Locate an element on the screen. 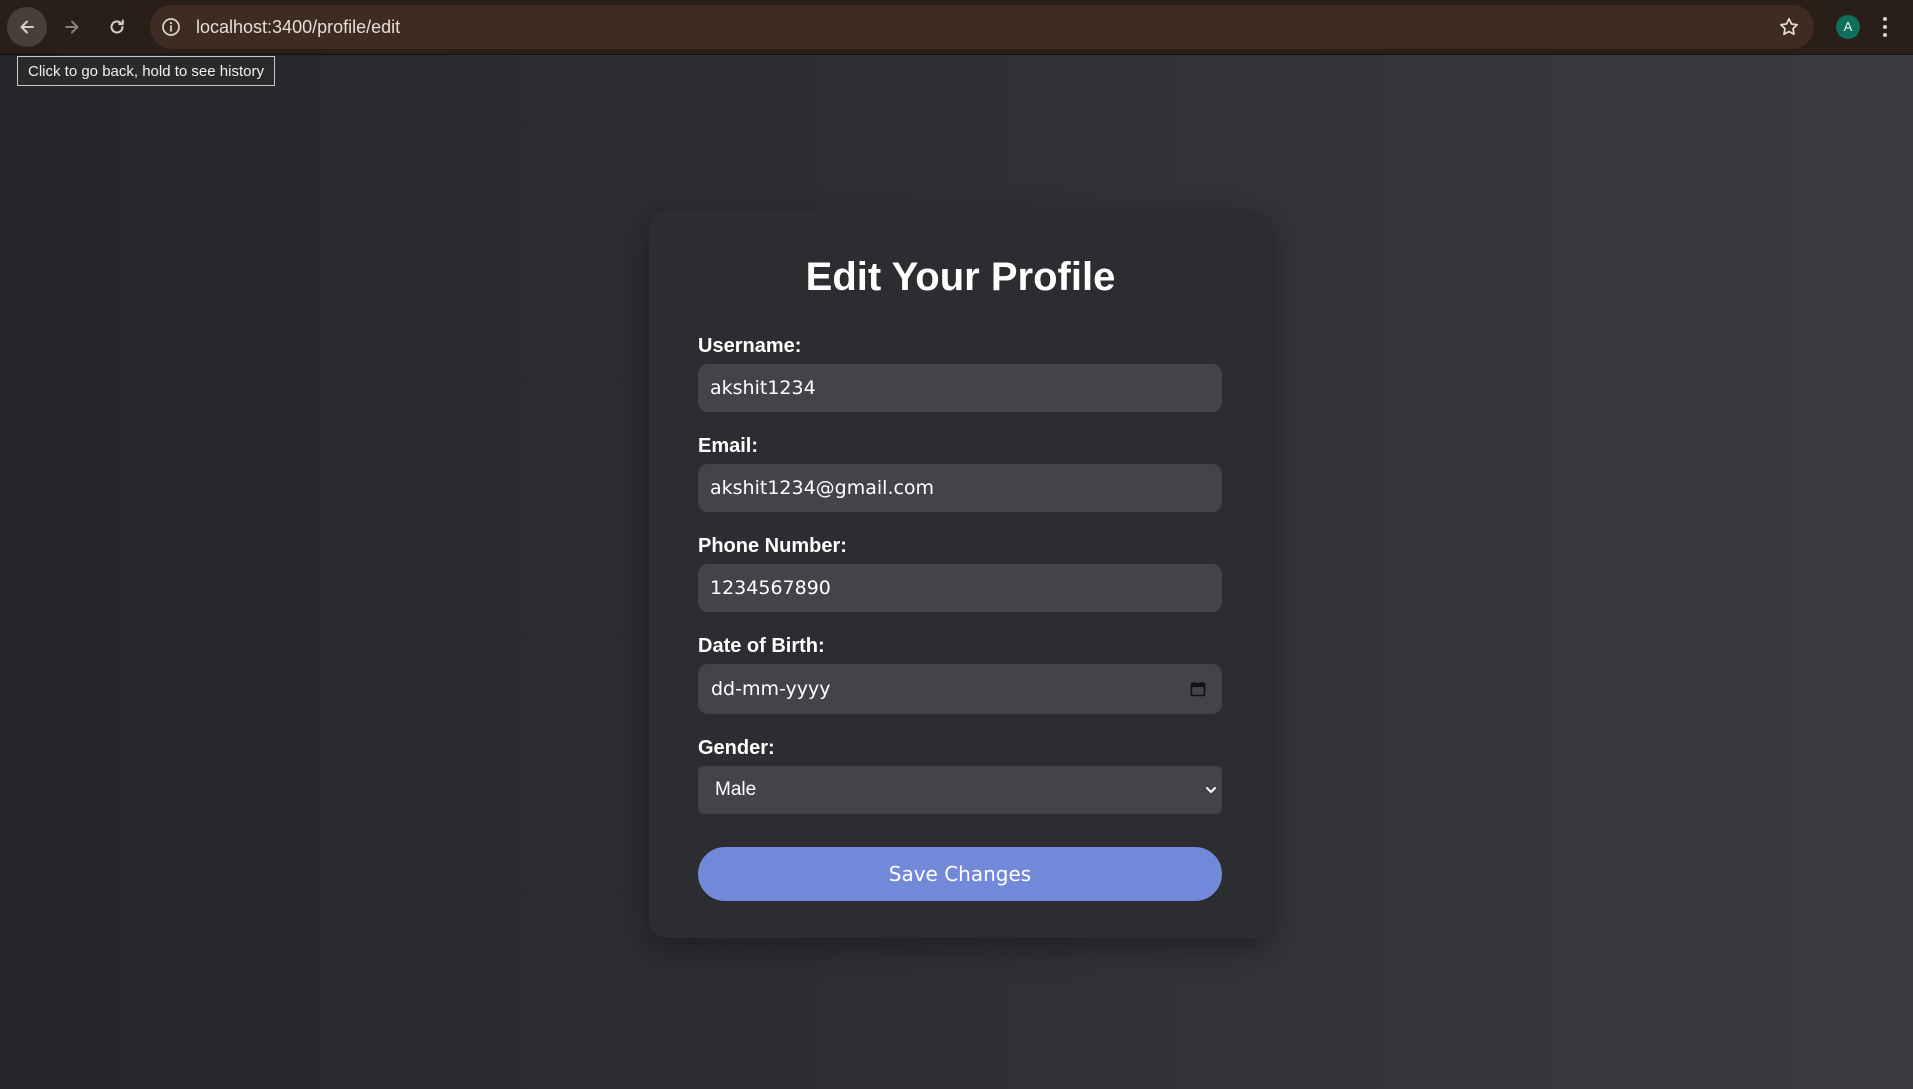 The height and width of the screenshot is (1089, 1913). forward-button is located at coordinates (72, 27).